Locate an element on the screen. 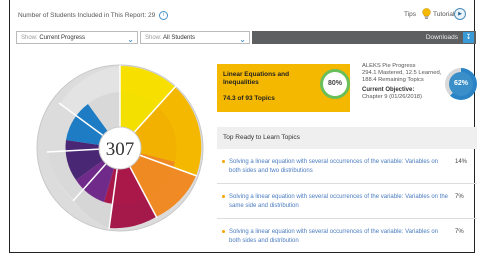 Image resolution: width=485 pixels, height=258 pixels. progress-percent: 62% is located at coordinates (461, 84).